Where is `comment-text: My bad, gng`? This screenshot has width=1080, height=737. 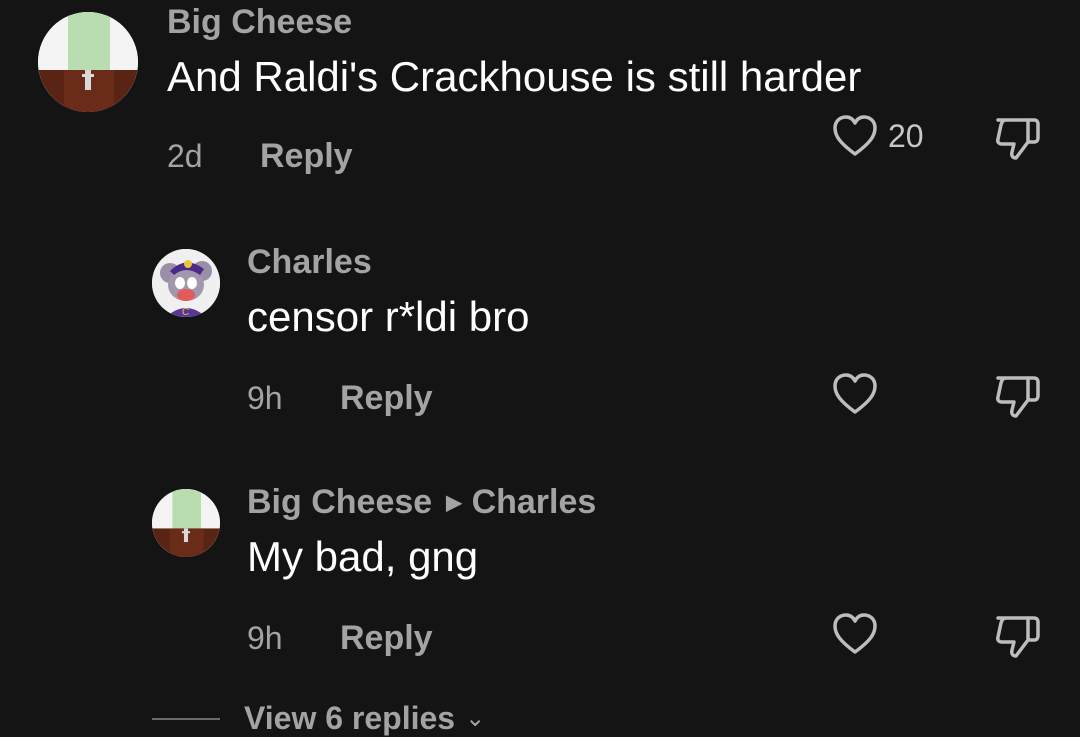
comment-text: My bad, gng is located at coordinates (363, 556).